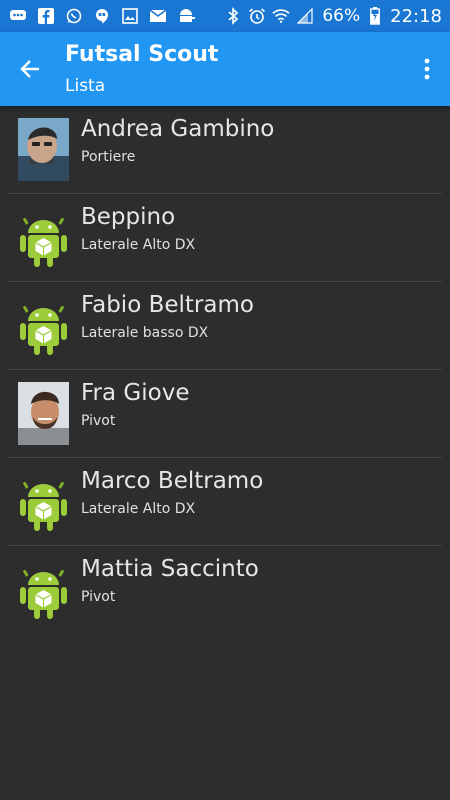 This screenshot has width=450, height=800. Describe the element at coordinates (130, 16) in the screenshot. I see `gallery-icon` at that location.